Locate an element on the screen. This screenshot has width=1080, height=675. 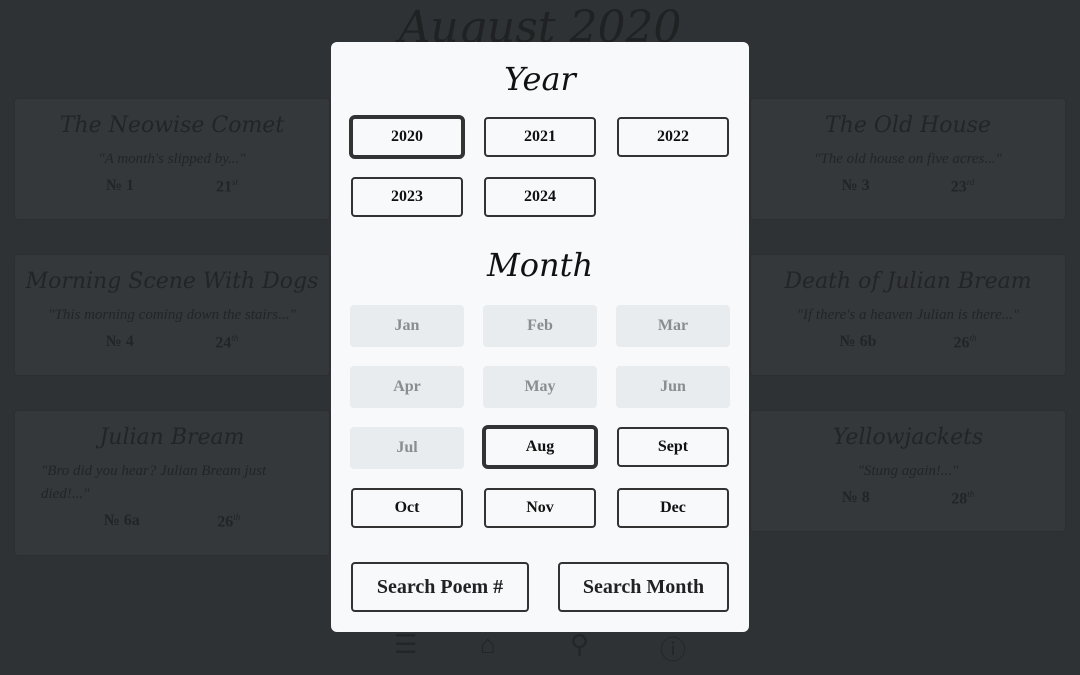
year-2022-button: 2022 is located at coordinates (673, 137).